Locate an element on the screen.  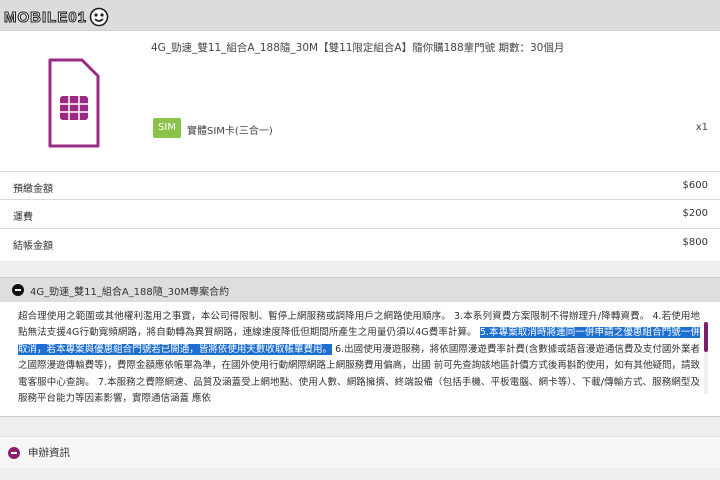
amount-row-shipping: 運費 $200 is located at coordinates (360, 213).